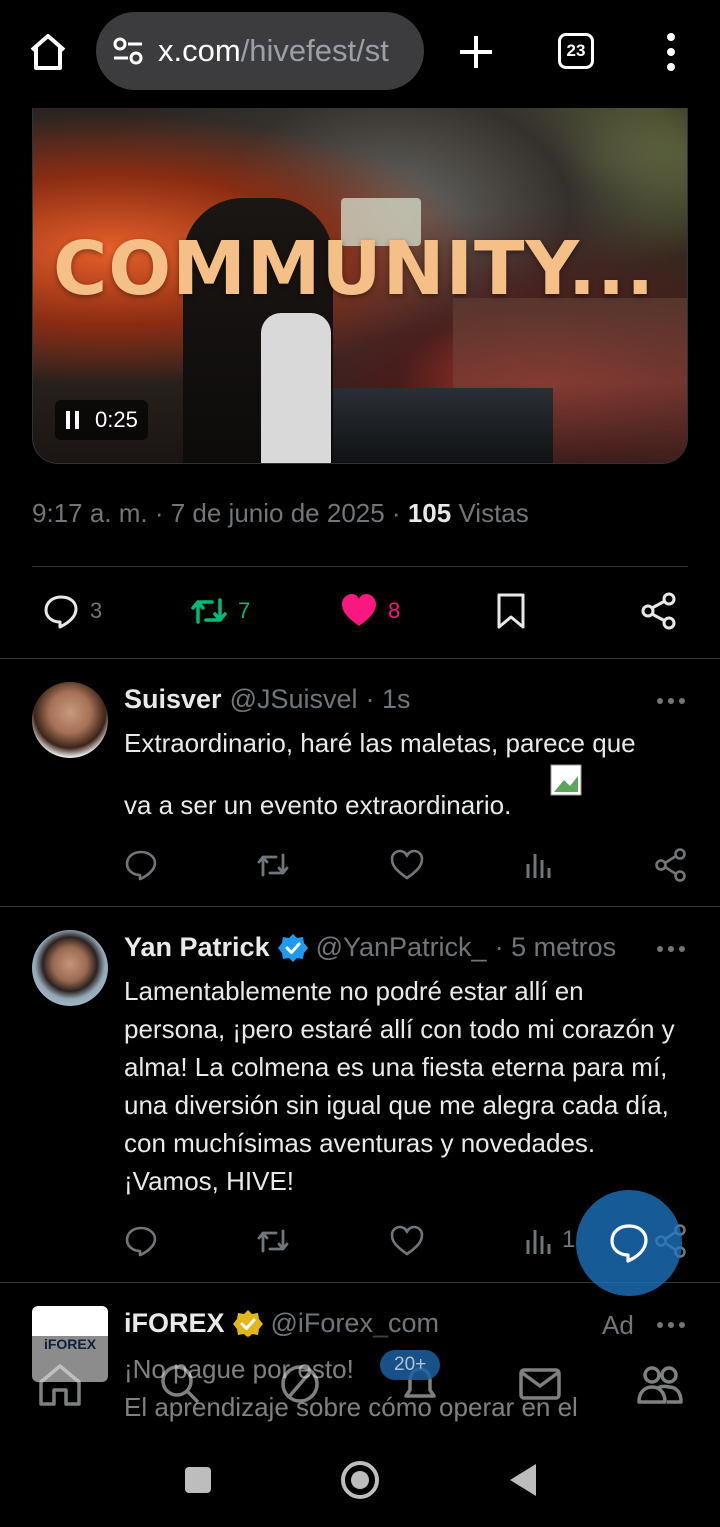 The image size is (720, 1527). I want to click on video-time: 0:25, so click(116, 419).